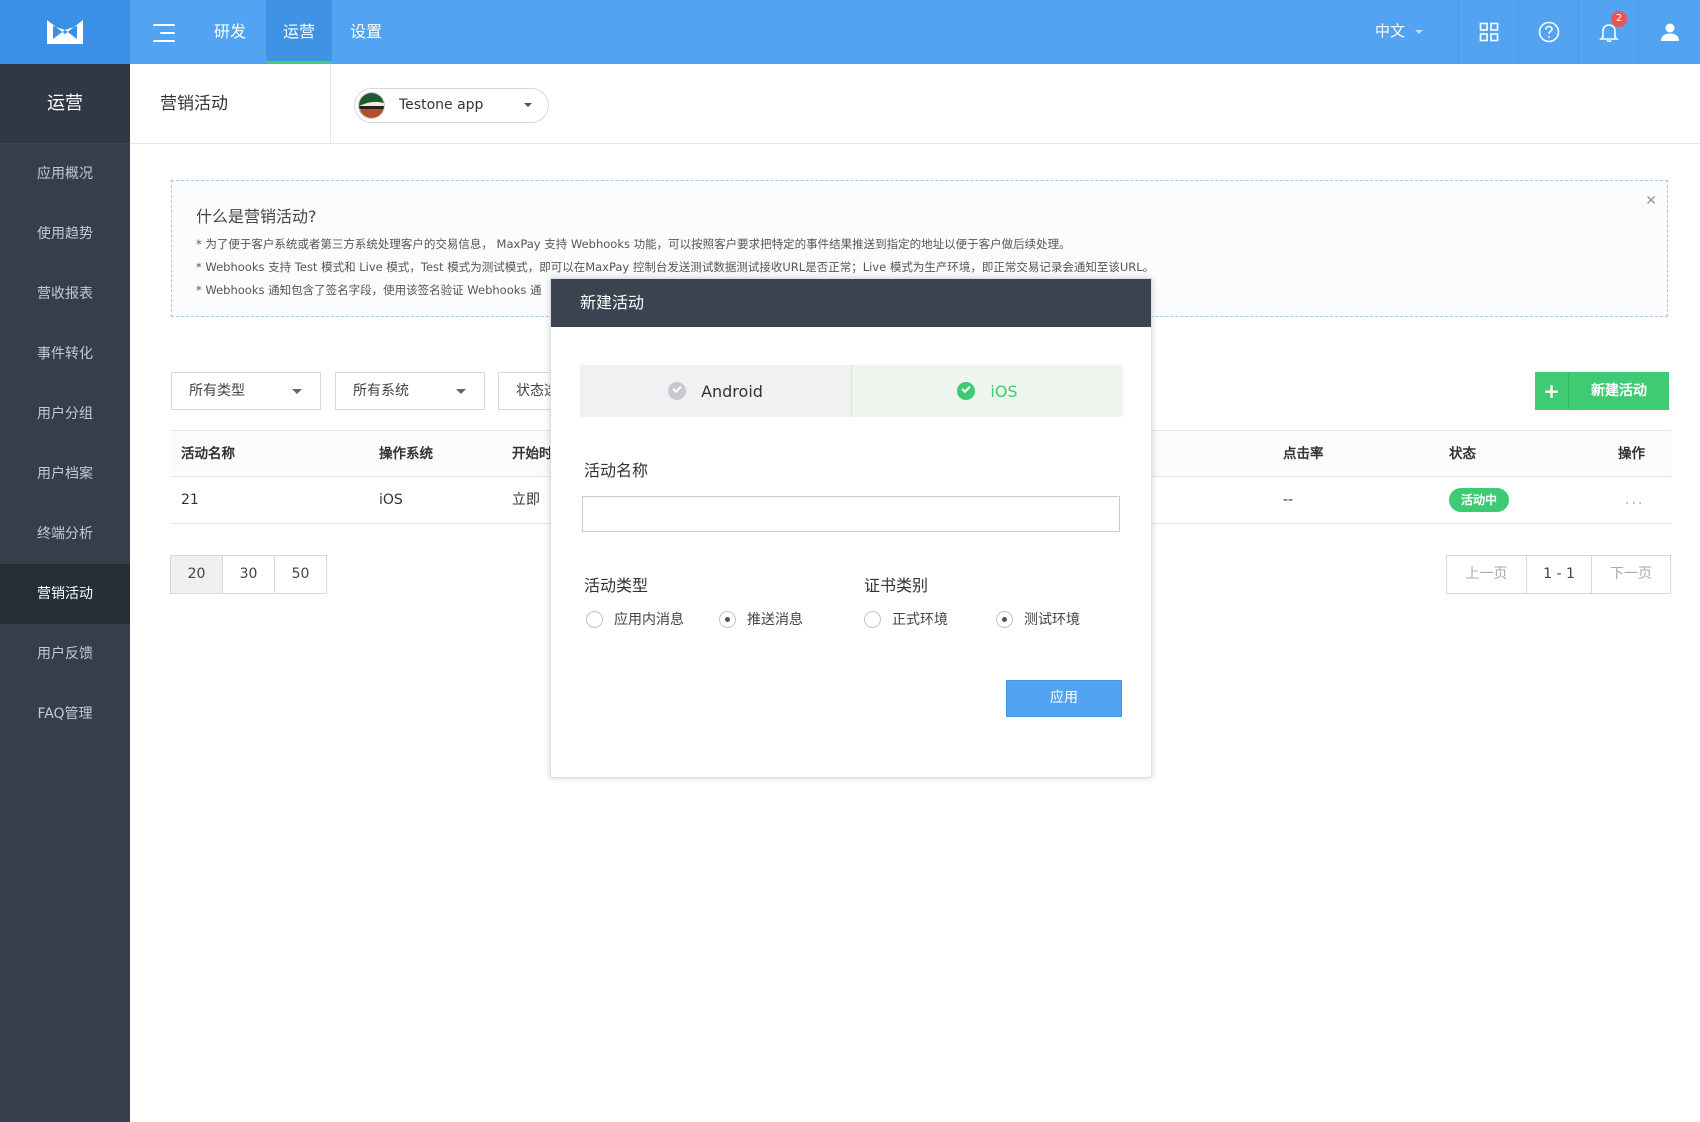 This screenshot has height=1122, width=1700. I want to click on nav-settings: 设置, so click(366, 32).